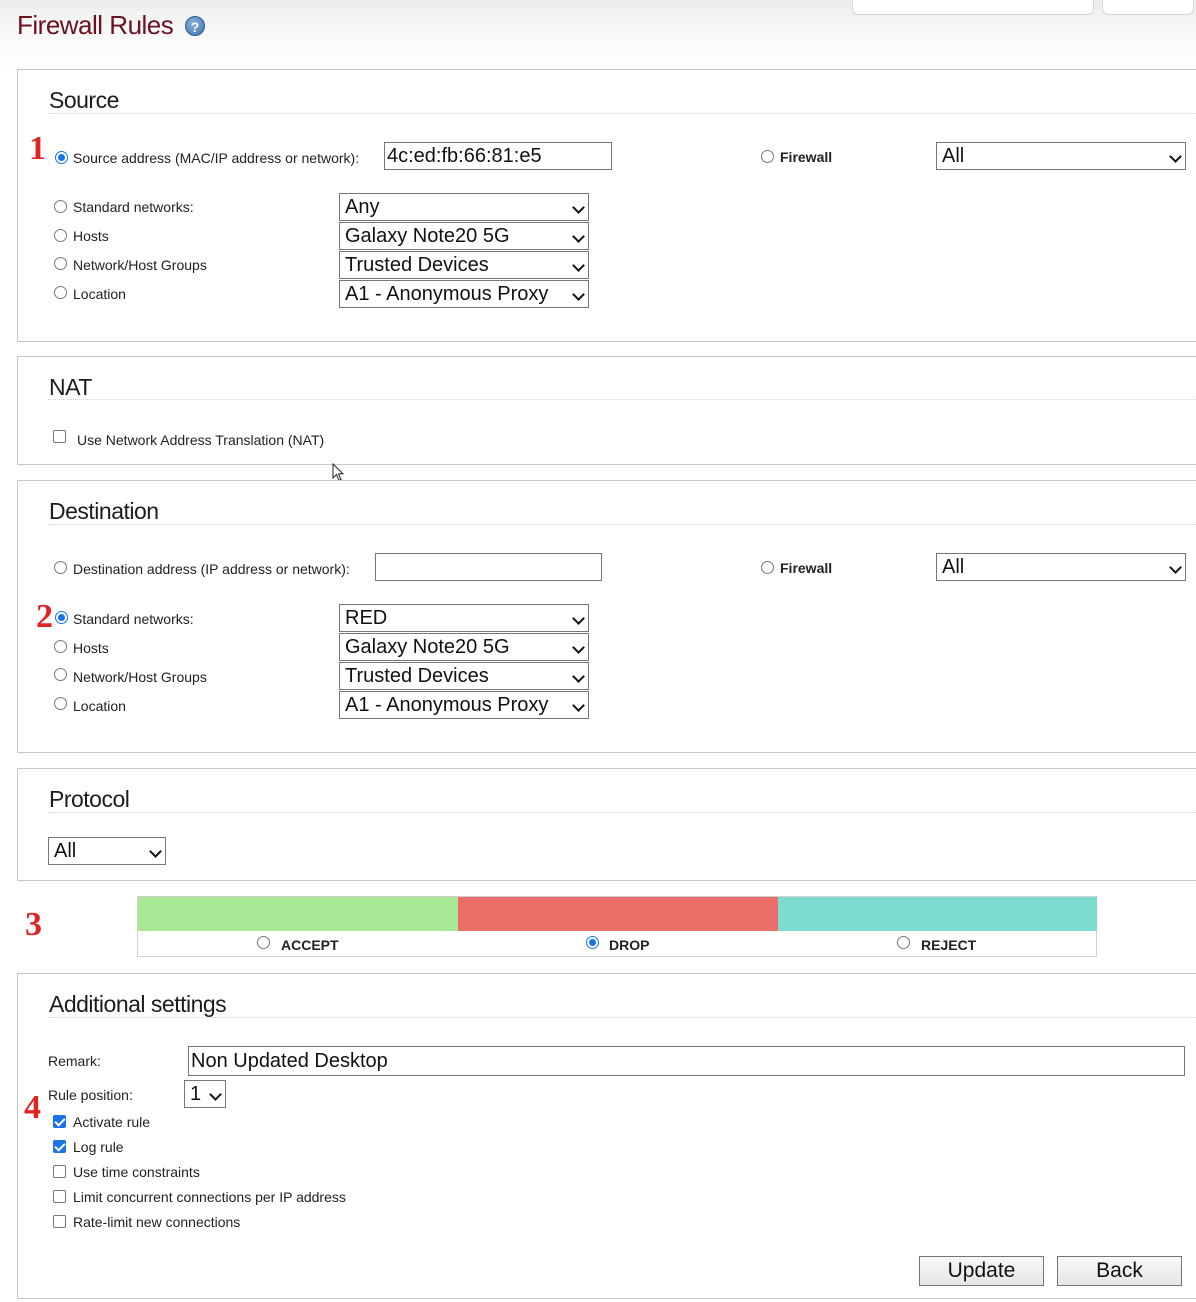 This screenshot has height=1302, width=1196. What do you see at coordinates (74, 1061) in the screenshot?
I see `remark-label: Remark:` at bounding box center [74, 1061].